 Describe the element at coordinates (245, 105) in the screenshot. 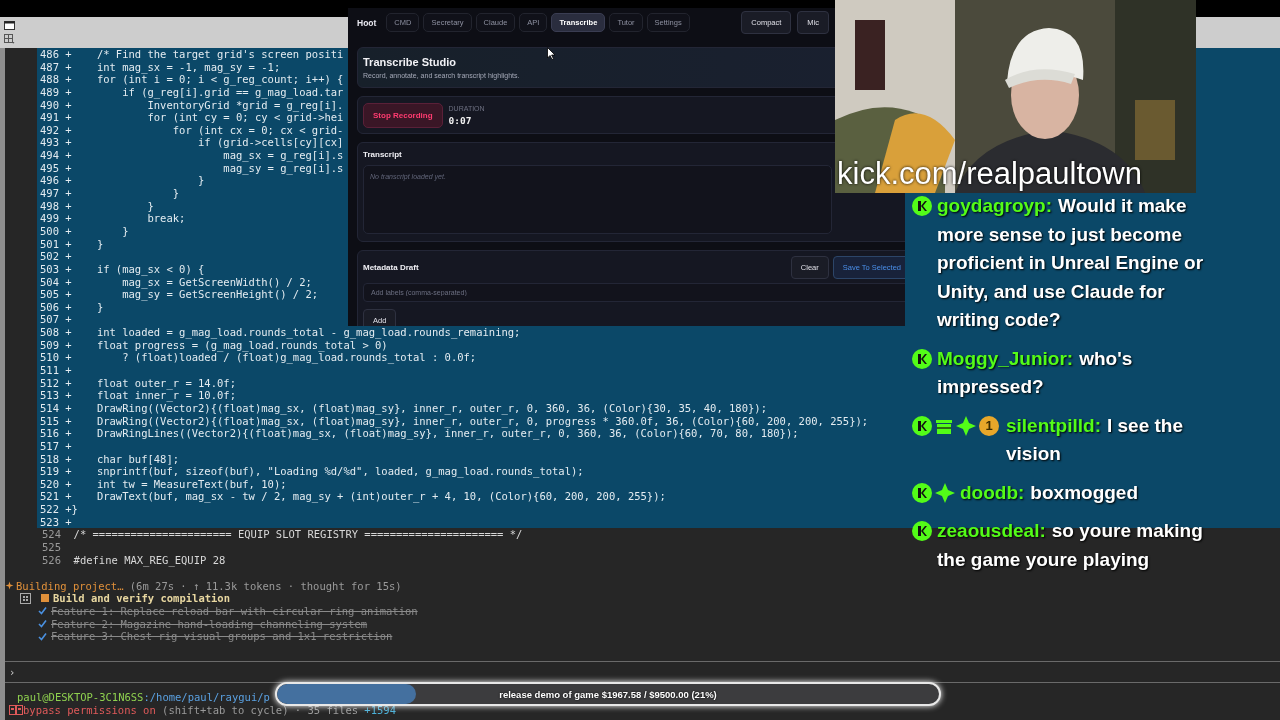

I see `code-line: InventoryGrid *grid = g_reg[i].` at that location.